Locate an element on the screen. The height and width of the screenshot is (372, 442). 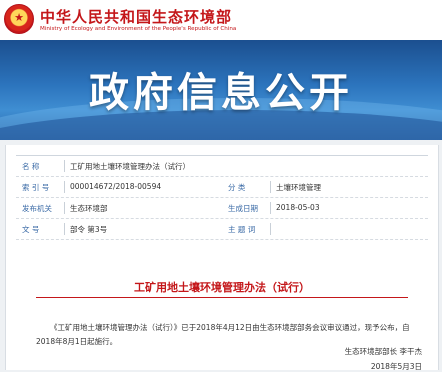
document-title: 工矿用地土壤环境管理办法（试行） is located at coordinates (222, 287).